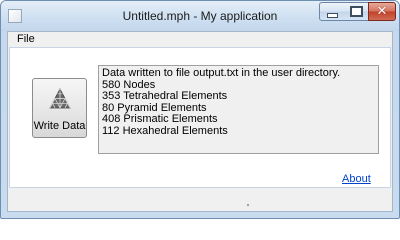 The height and width of the screenshot is (240, 400). Describe the element at coordinates (165, 96) in the screenshot. I see `output-line: 353 Tetrahedral Elements` at that location.